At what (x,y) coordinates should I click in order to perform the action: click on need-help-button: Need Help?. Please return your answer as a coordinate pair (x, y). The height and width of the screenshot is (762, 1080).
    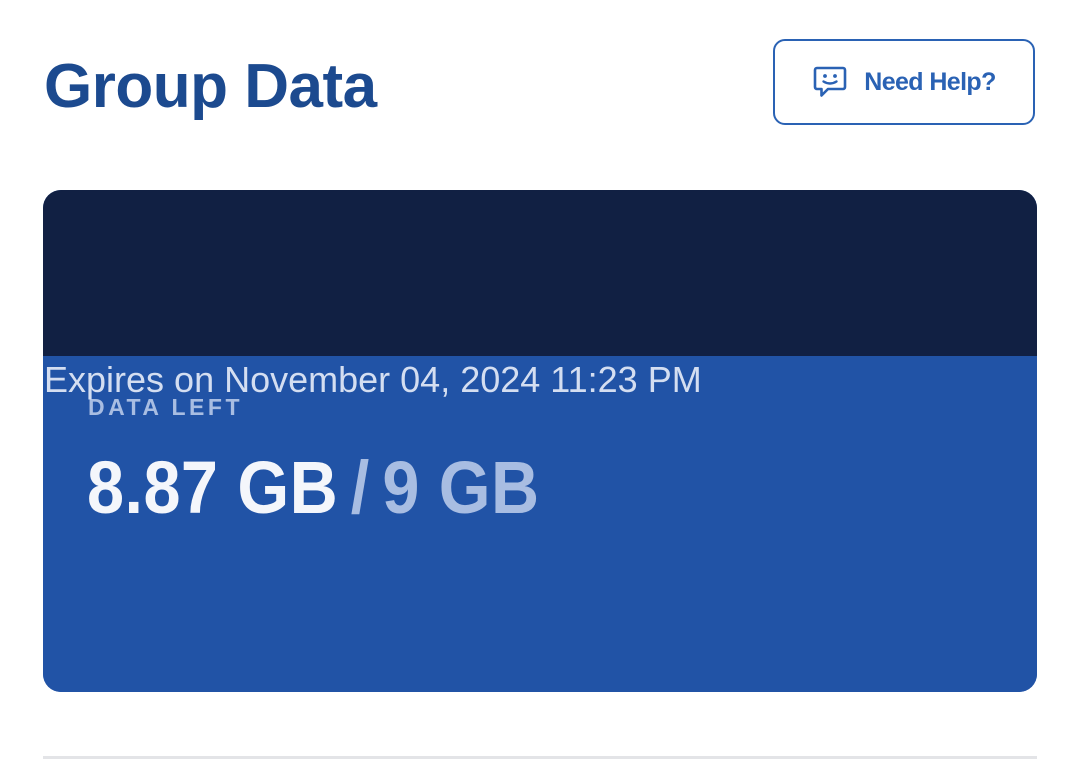
    Looking at the image, I should click on (904, 82).